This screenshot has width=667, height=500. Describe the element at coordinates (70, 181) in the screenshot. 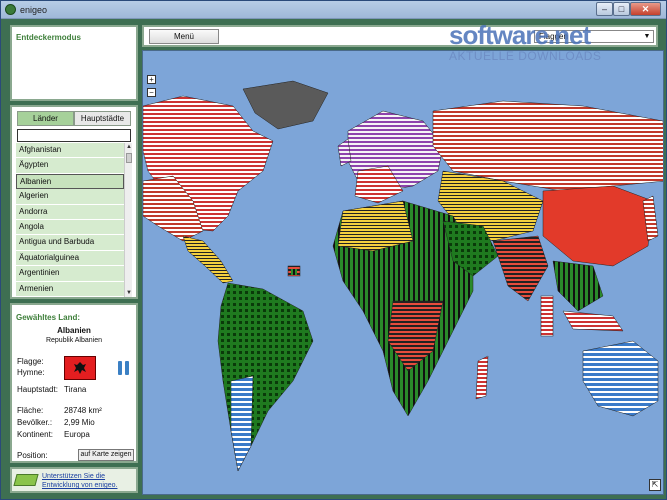

I see `list-item-selected: Albanien` at that location.